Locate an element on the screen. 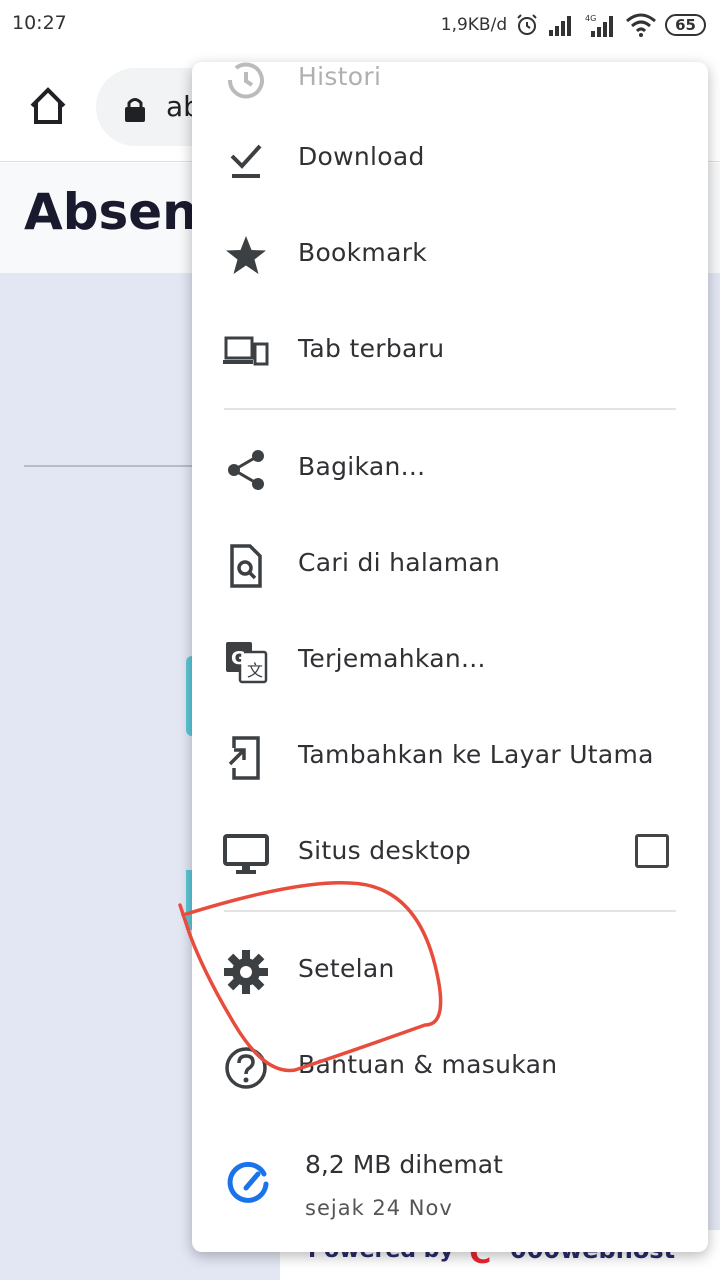 The width and height of the screenshot is (720, 1280). data-saved-amount: 8,2 MB dihemat is located at coordinates (404, 1164).